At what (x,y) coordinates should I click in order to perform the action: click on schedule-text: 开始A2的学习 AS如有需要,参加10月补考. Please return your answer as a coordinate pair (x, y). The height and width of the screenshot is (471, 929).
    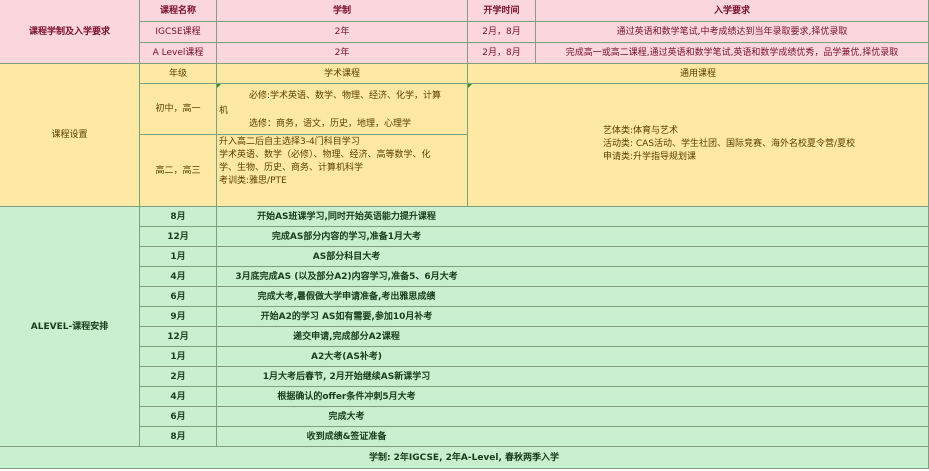
    Looking at the image, I should click on (346, 316).